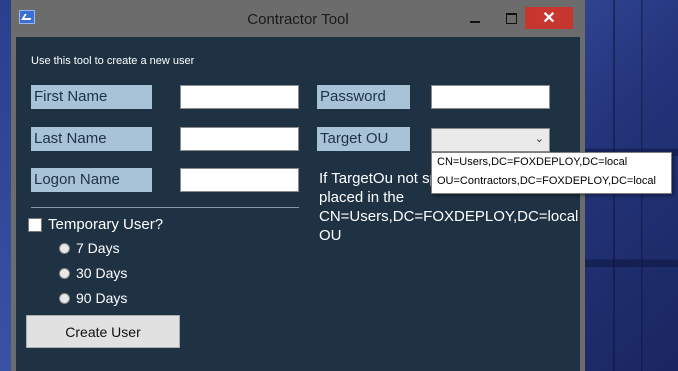 Image resolution: width=678 pixels, height=371 pixels. What do you see at coordinates (239, 180) in the screenshot?
I see `logon-name-field` at bounding box center [239, 180].